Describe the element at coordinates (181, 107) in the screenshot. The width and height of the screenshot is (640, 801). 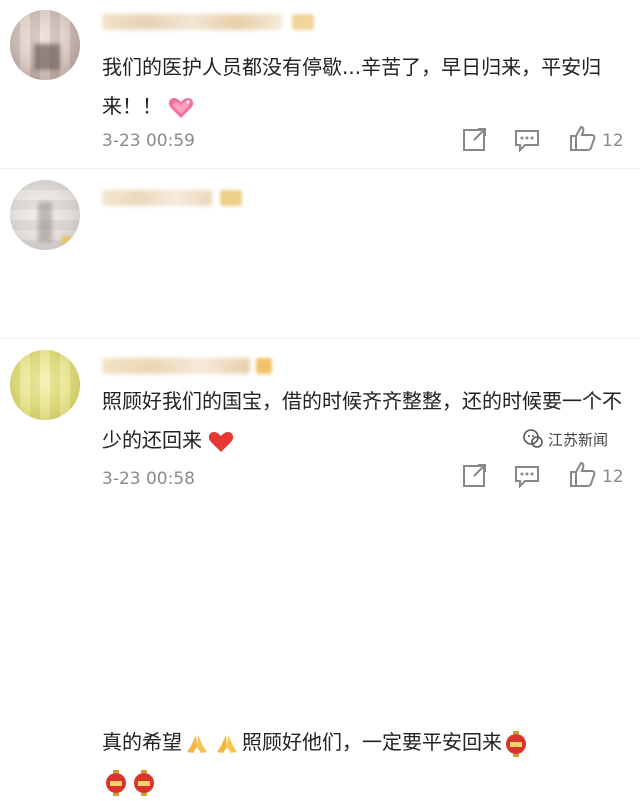
I see `heart-emoji-icon` at that location.